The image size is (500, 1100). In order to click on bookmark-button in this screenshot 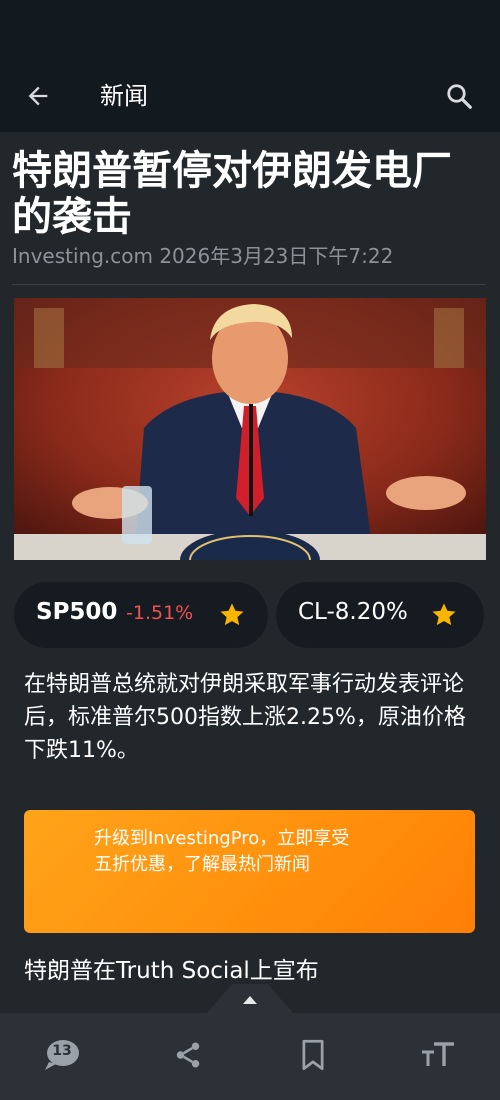, I will do `click(313, 1055)`.